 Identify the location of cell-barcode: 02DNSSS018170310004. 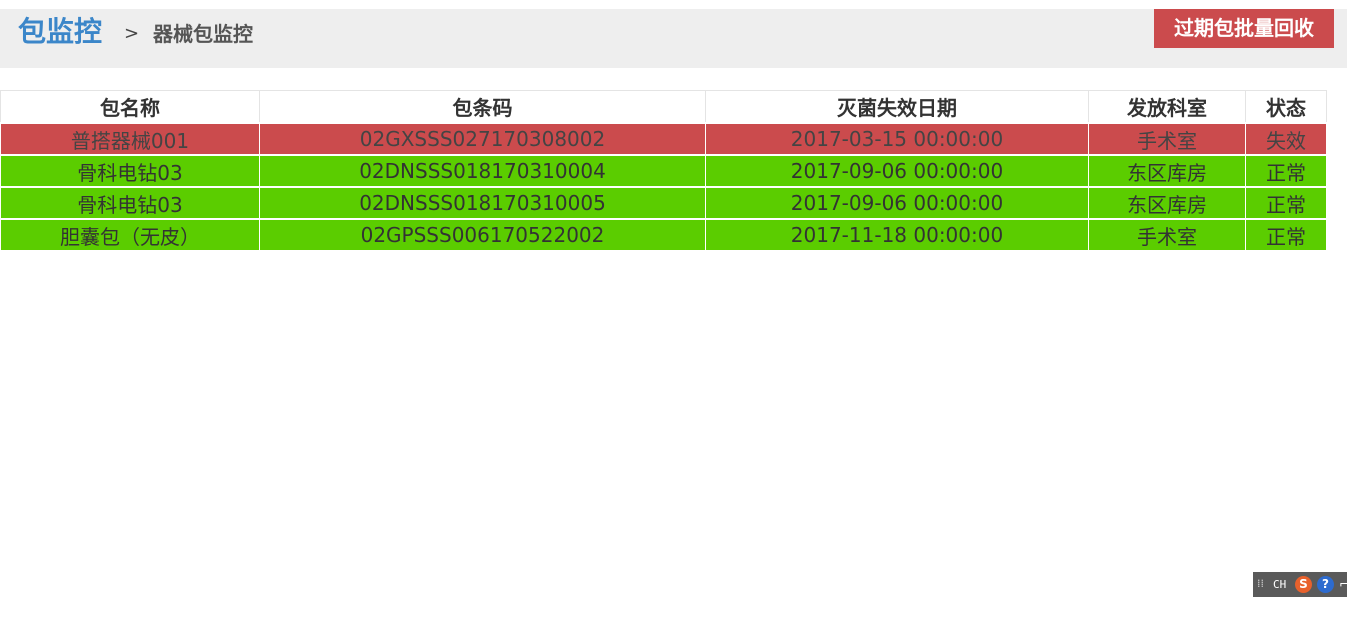
(482, 171).